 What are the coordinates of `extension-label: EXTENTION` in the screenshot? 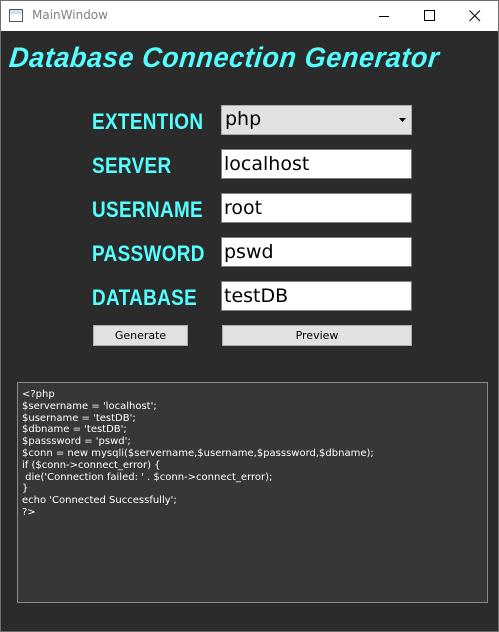 It's located at (148, 121).